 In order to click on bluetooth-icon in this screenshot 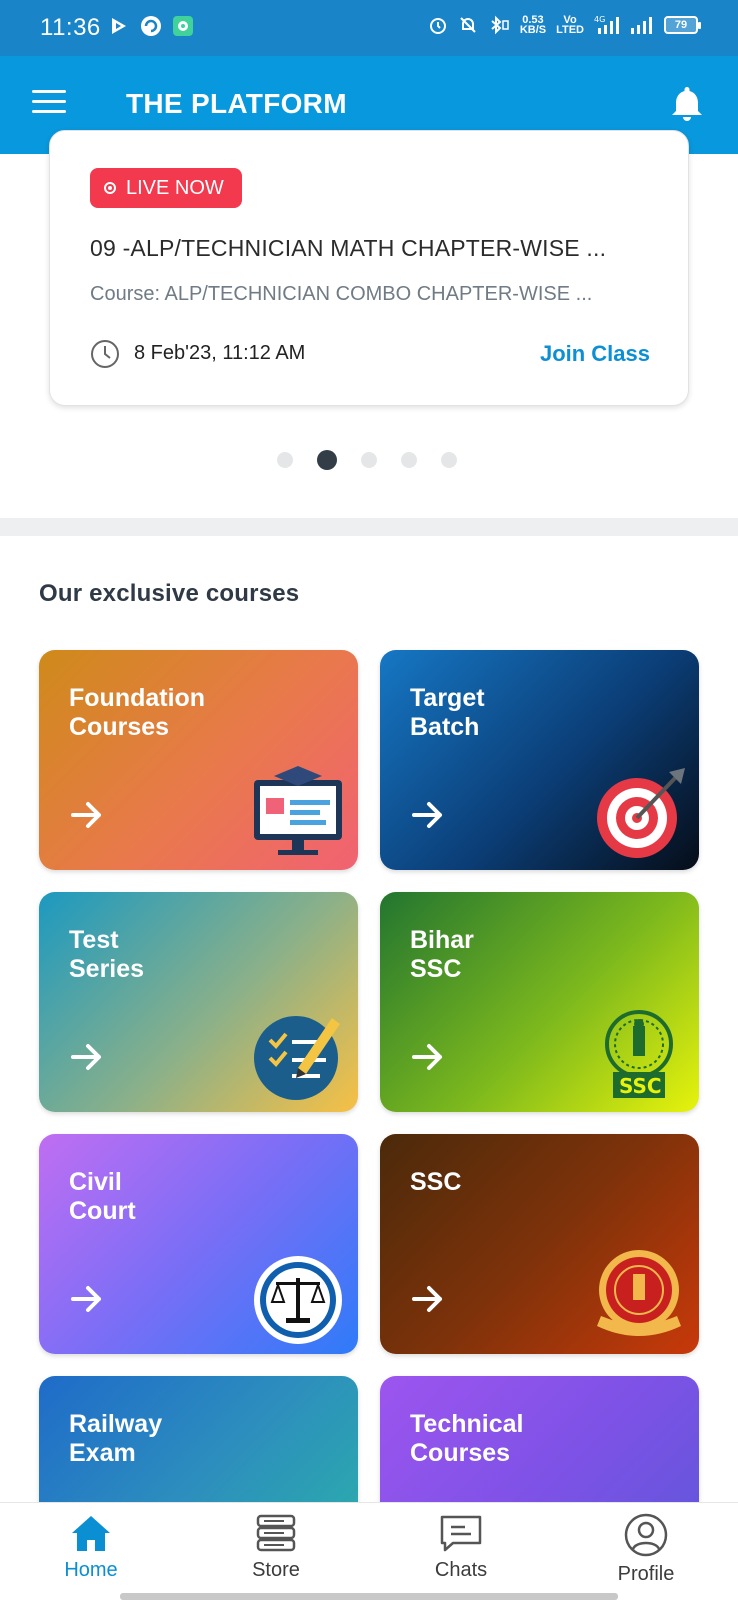, I will do `click(500, 25)`.